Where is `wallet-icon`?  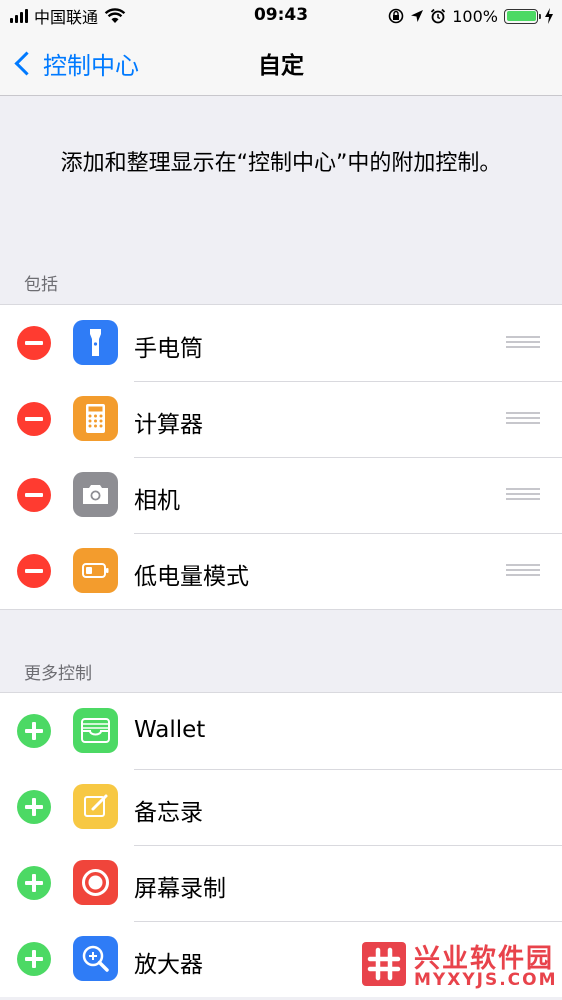 wallet-icon is located at coordinates (95, 730).